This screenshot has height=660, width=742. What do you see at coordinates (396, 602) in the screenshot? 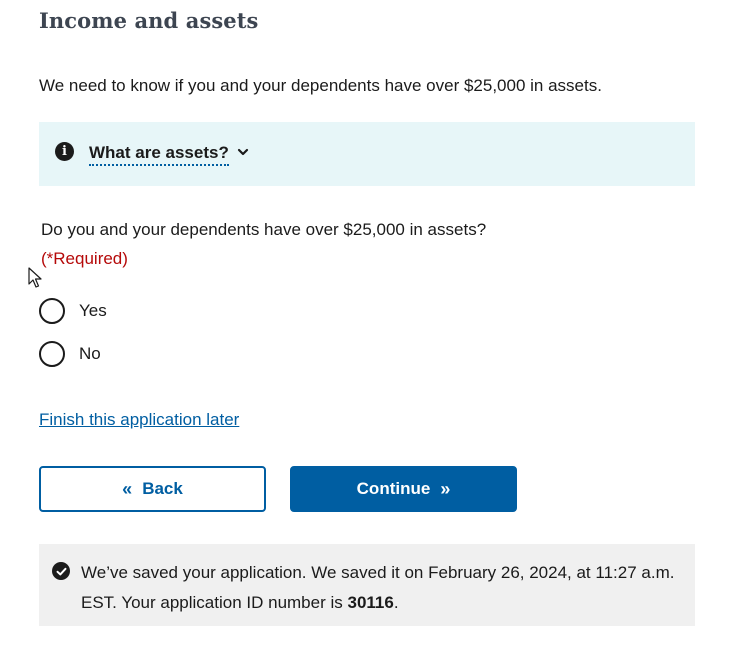
I see `saved-notice-end: .` at bounding box center [396, 602].